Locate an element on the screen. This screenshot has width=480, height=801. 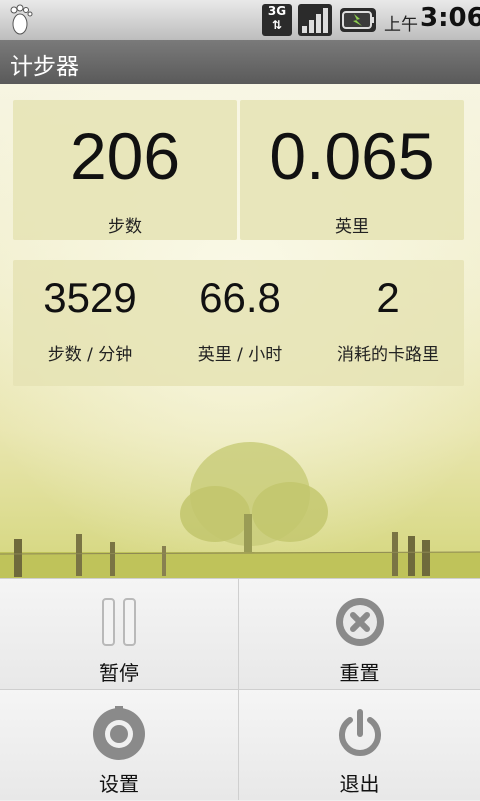
distance-panel: 0.065 英里 is located at coordinates (352, 170).